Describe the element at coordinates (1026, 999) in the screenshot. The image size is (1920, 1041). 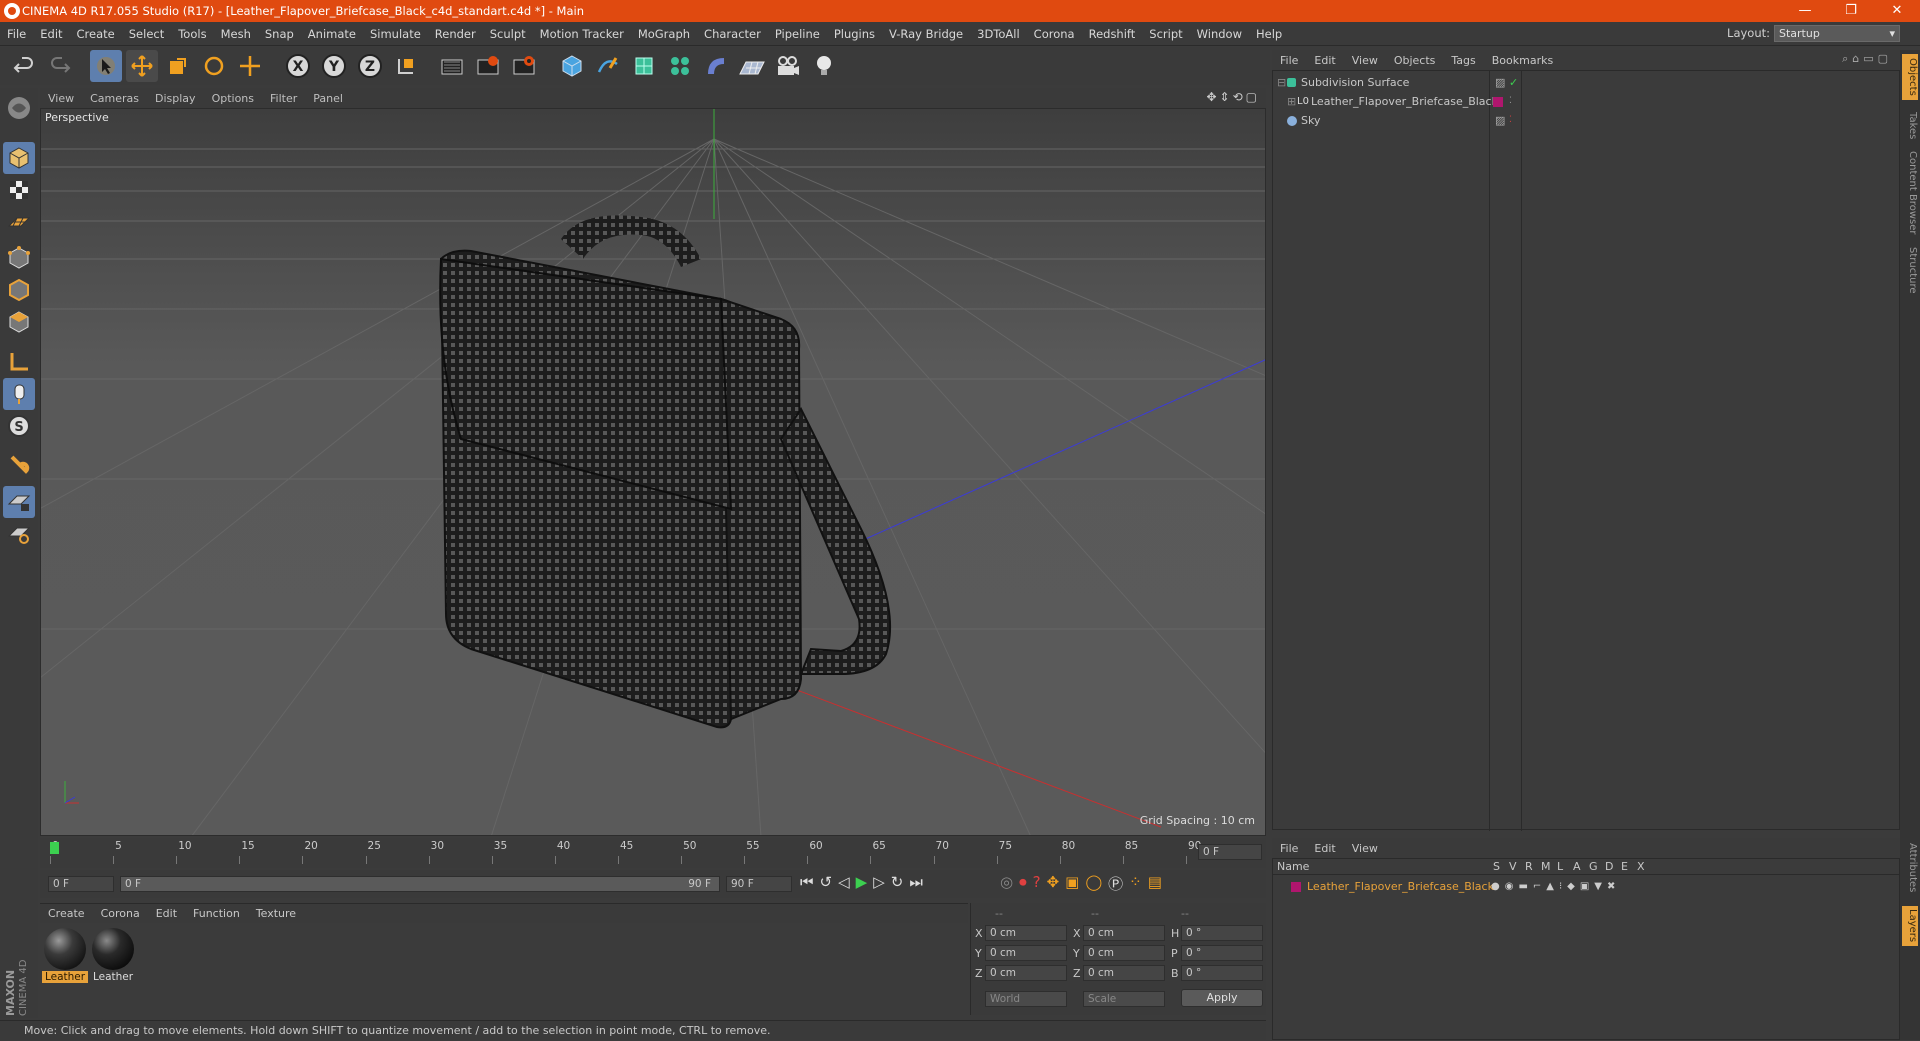
I see `coord-mode-select: World` at that location.